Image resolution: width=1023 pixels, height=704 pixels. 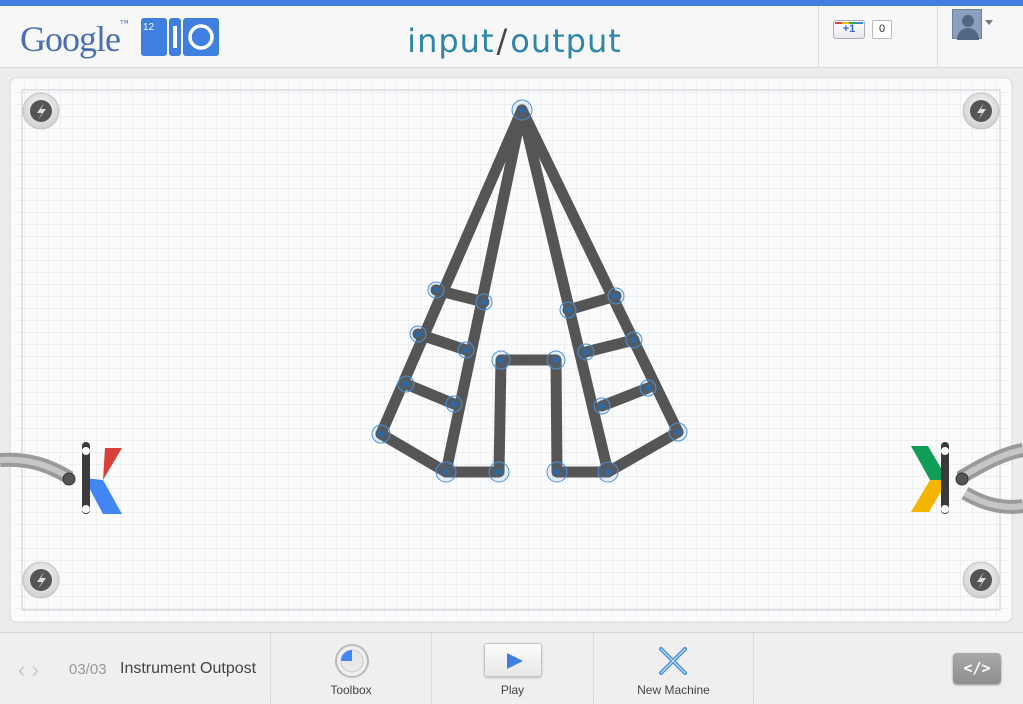 I want to click on chevron-right-icon: ›, so click(x=34, y=669).